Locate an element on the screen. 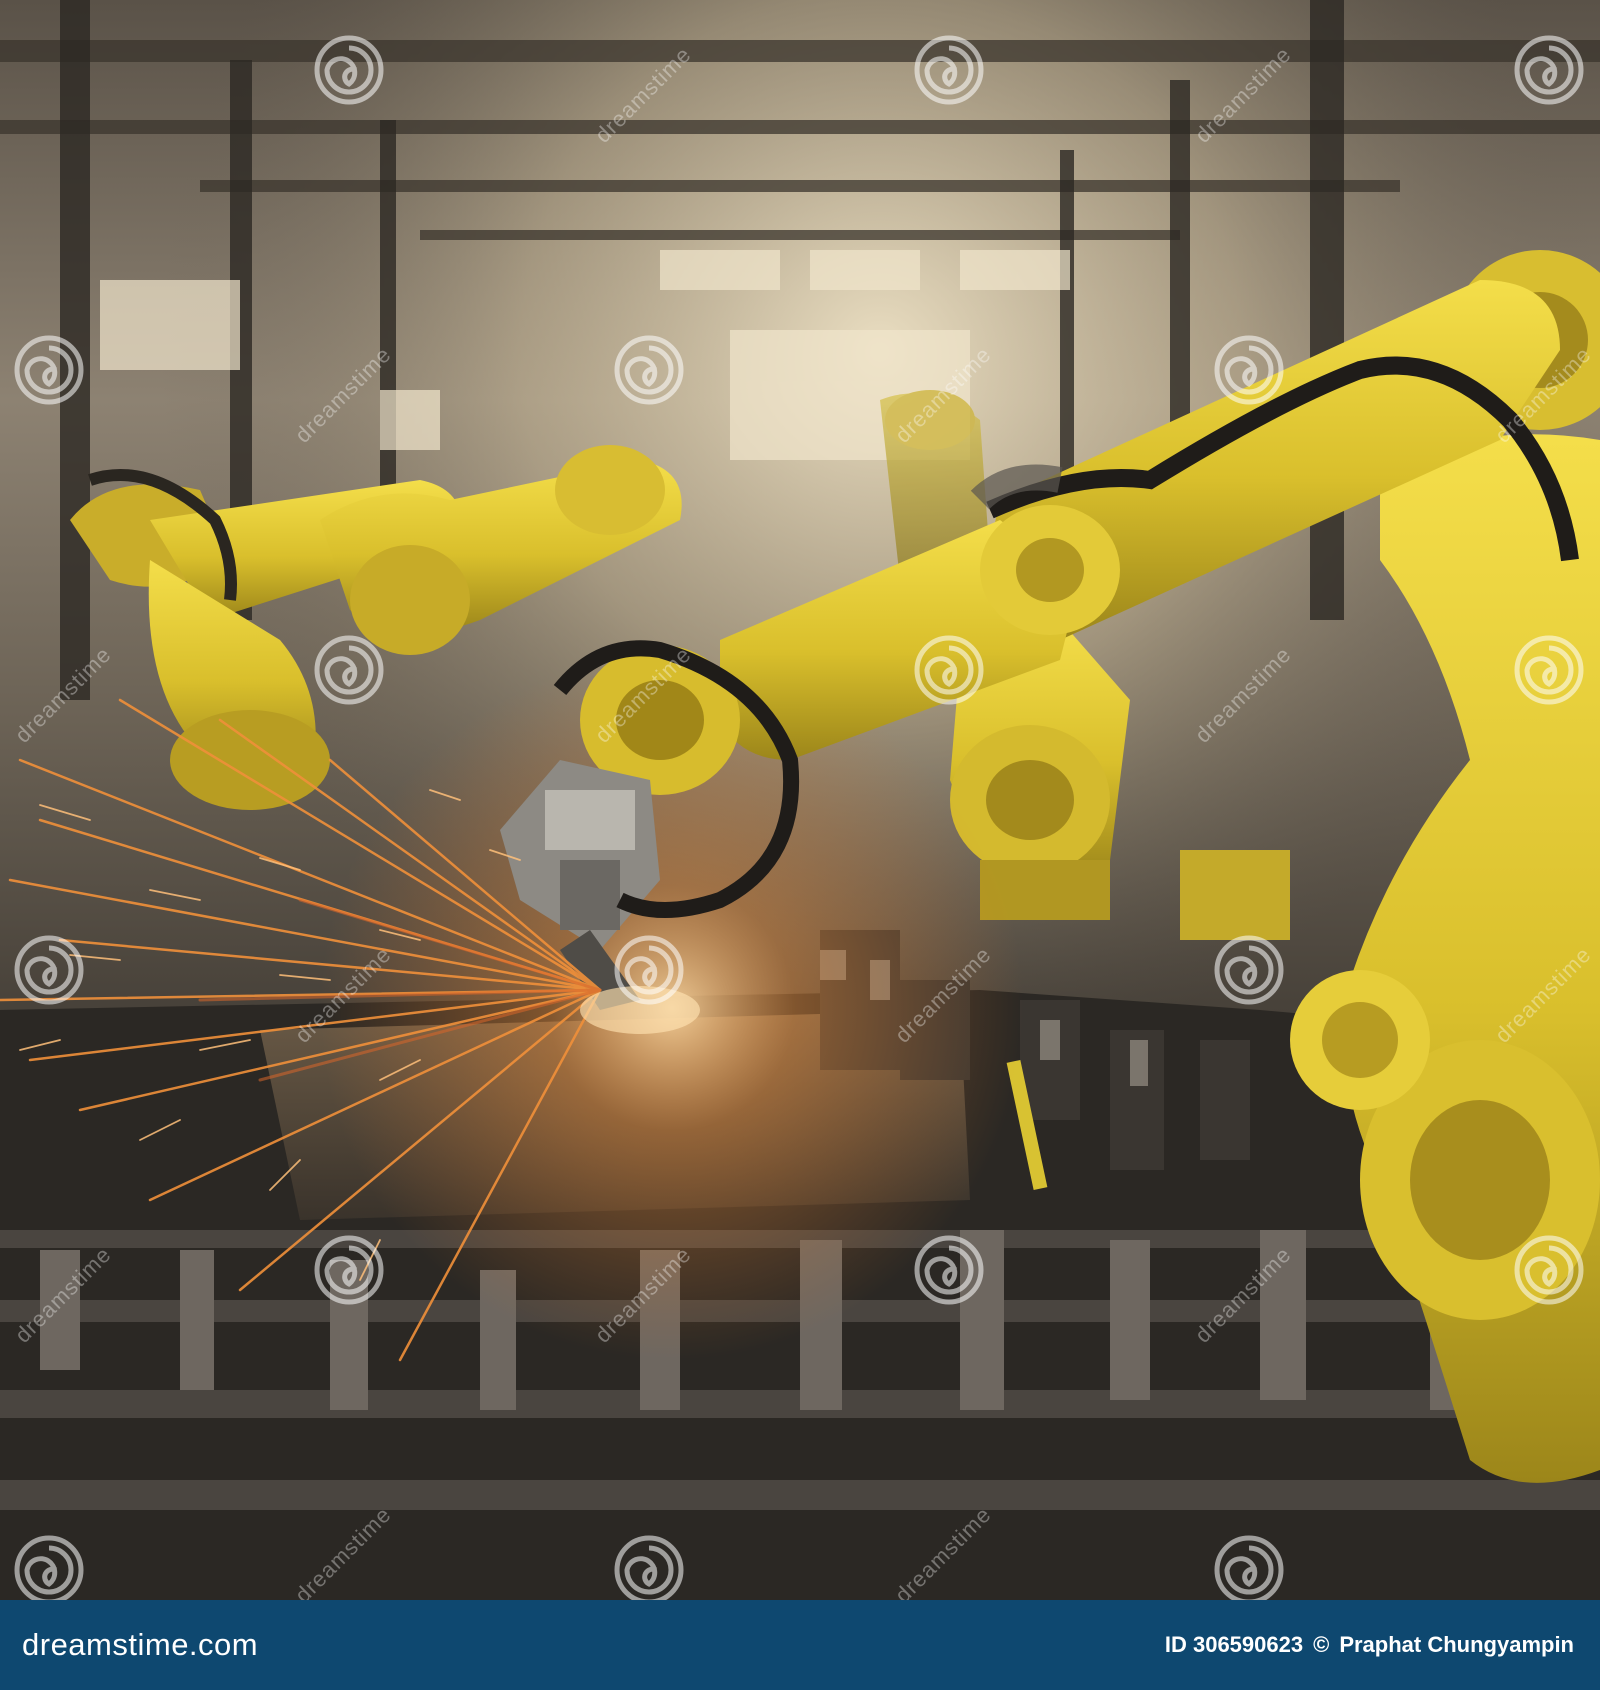 This screenshot has height=1690, width=1600. image-id: ID 306590623 is located at coordinates (1234, 1644).